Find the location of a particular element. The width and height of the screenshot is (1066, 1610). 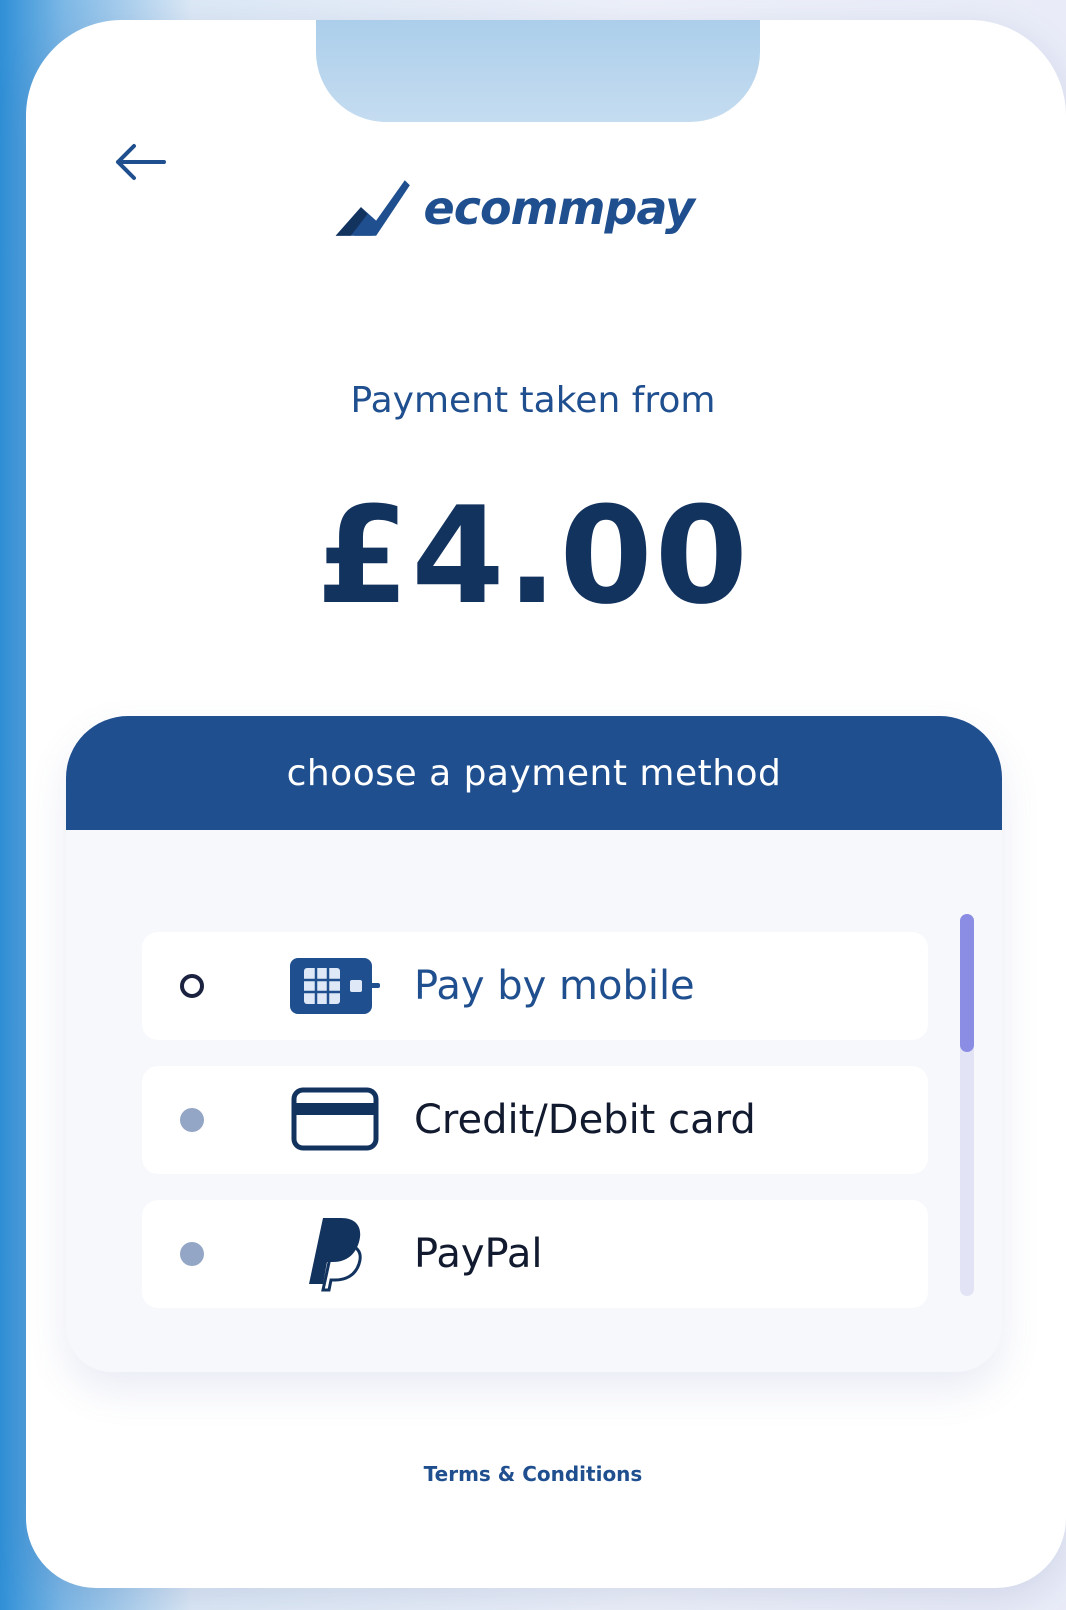

method-credit-debit-card: Credit/Debit card is located at coordinates (535, 1120).